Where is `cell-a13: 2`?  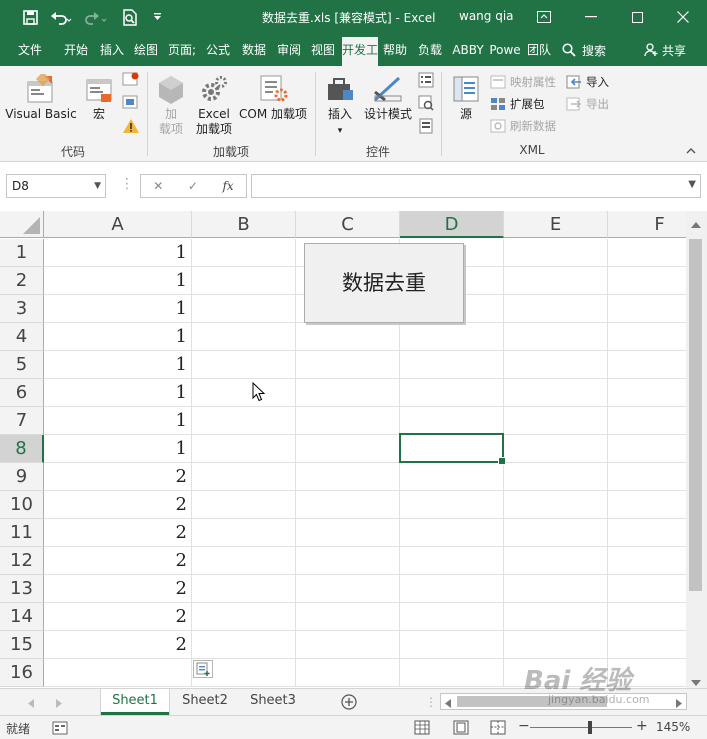 cell-a13: 2 is located at coordinates (118, 589).